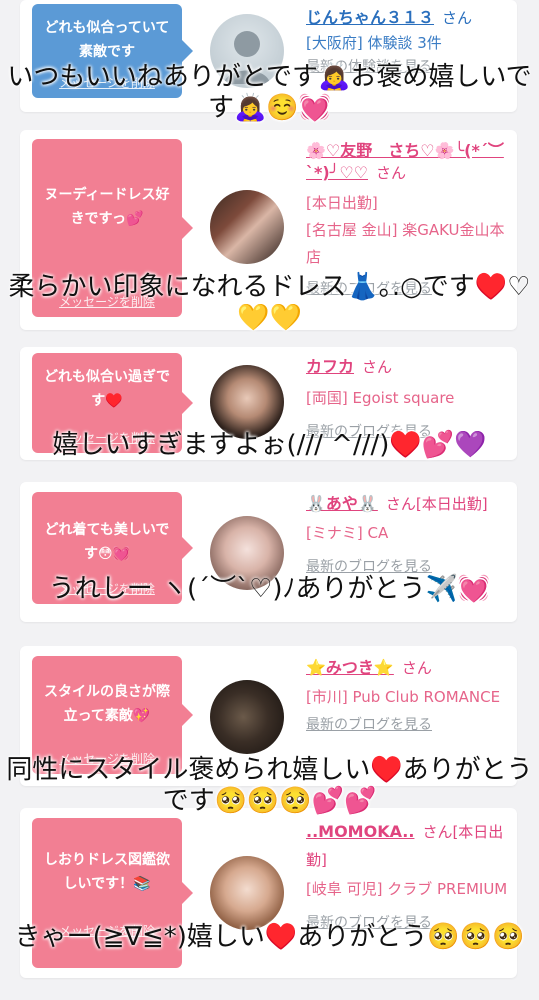  I want to click on reply-caption: 柔らかい印象になれるドレス👗｡.○です♥️♡💛💛, so click(269, 302).